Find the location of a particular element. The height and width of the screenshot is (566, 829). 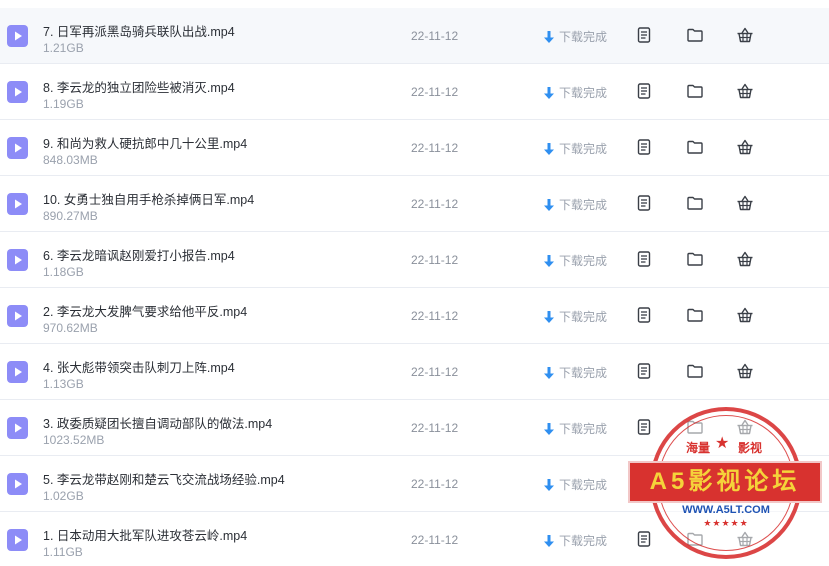

list-item: 4. 张大彪带领突击队刺刀上阵.mp4 1.13GB 22-11-12 下载完成 is located at coordinates (414, 372).